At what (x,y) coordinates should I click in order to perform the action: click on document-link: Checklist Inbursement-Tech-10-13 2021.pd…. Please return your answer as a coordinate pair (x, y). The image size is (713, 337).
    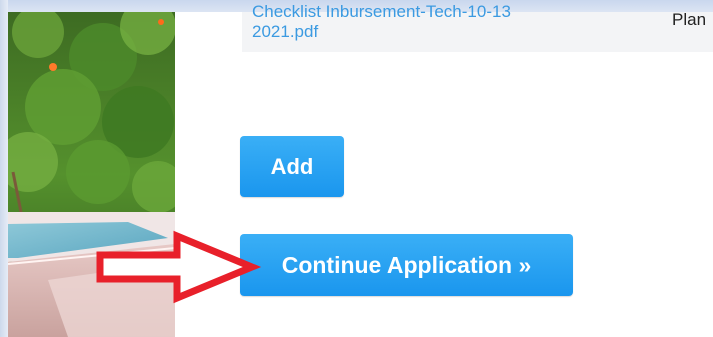
    Looking at the image, I should click on (442, 22).